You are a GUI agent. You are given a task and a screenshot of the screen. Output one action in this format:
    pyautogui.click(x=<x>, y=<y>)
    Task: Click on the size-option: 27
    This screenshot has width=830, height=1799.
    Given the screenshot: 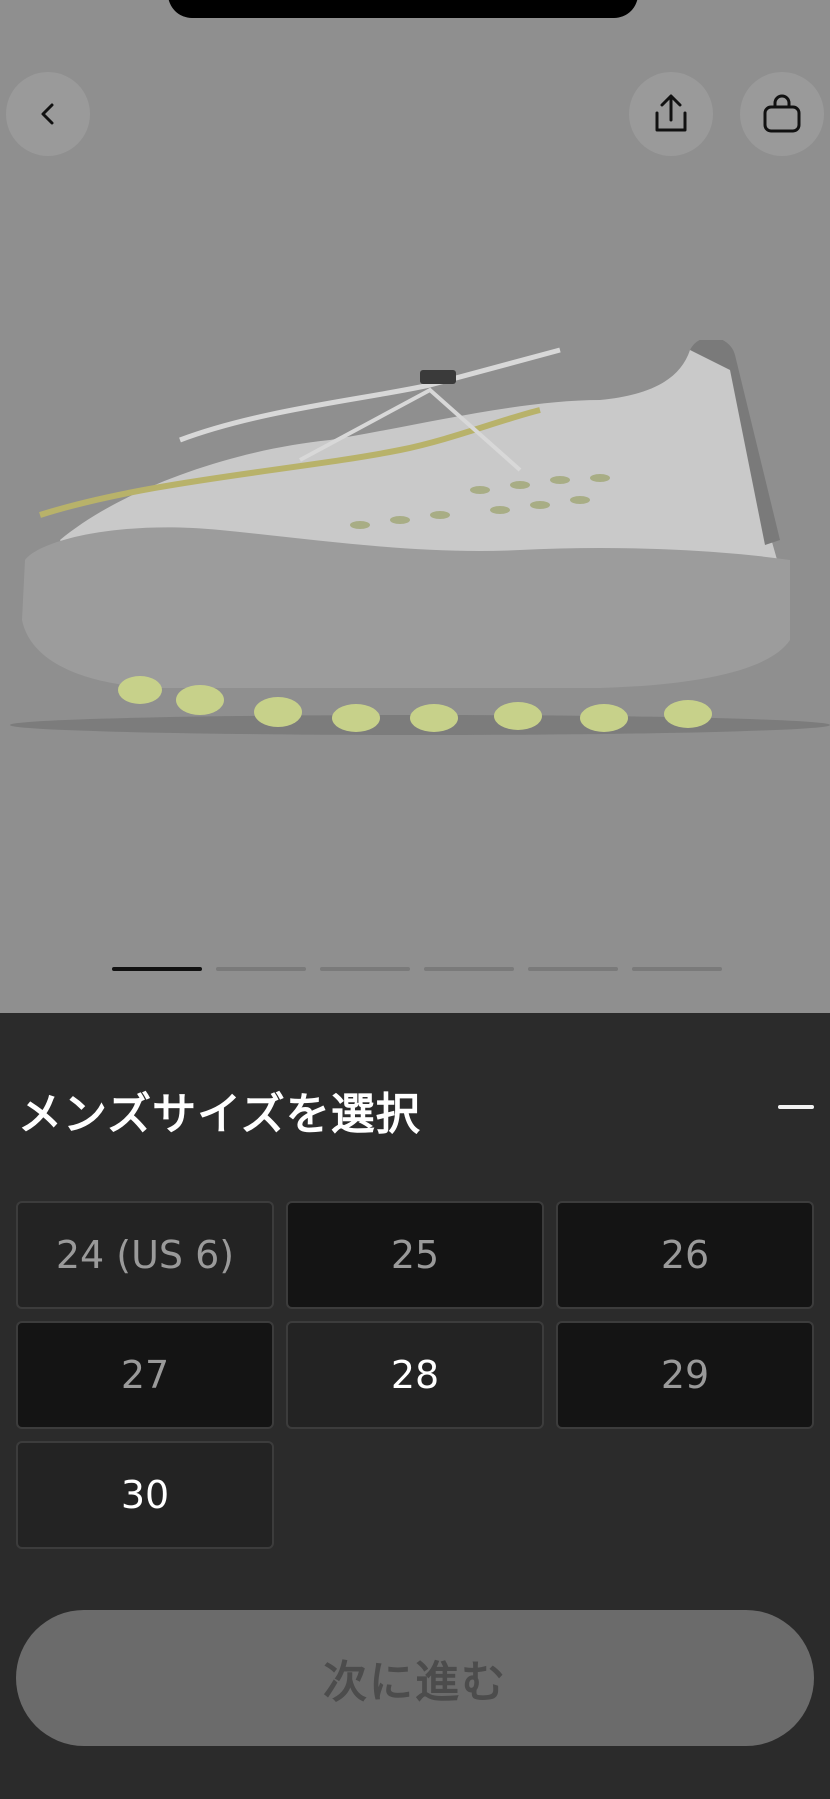 What is the action you would take?
    pyautogui.click(x=145, y=1375)
    